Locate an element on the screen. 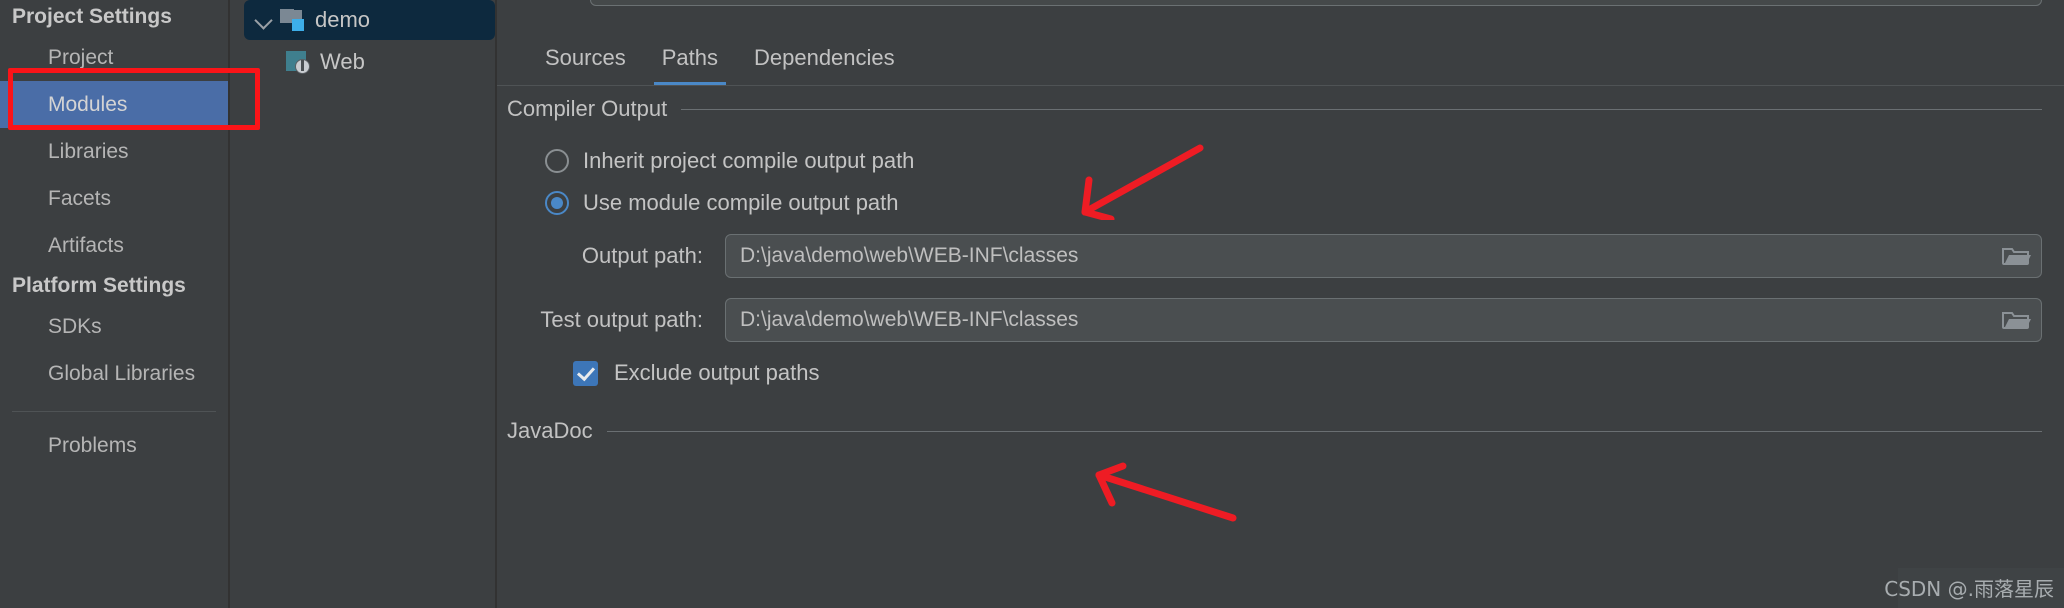 The width and height of the screenshot is (2064, 608). output-path-value: D:\java\demo\web\WEB-INF\classes is located at coordinates (909, 255).